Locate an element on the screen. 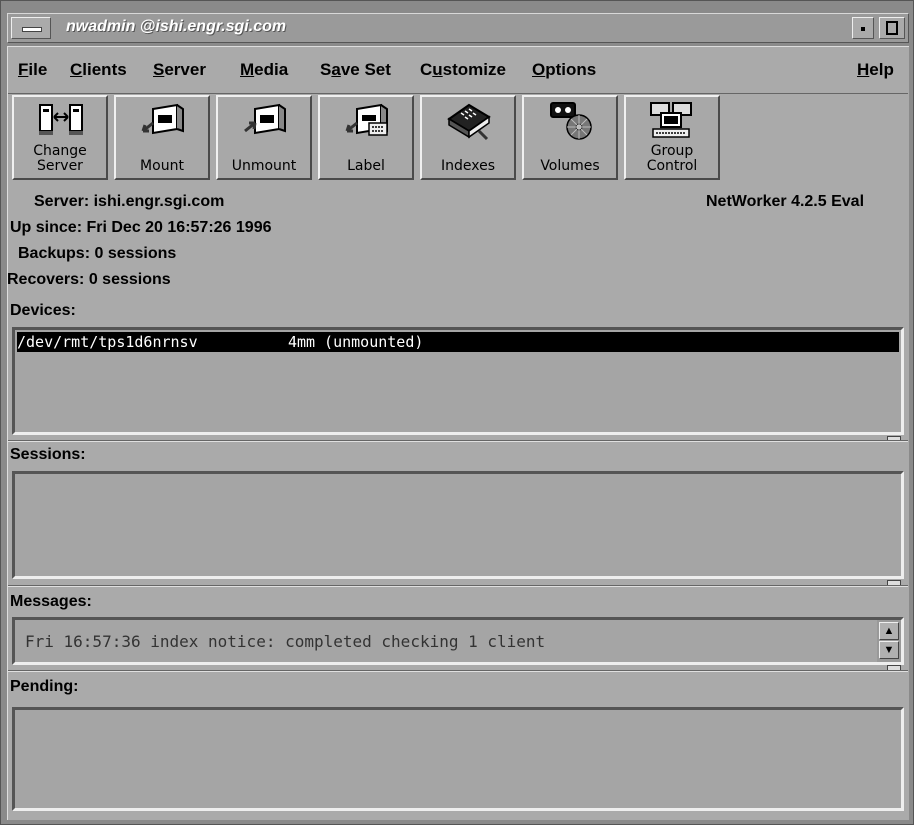 This screenshot has width=914, height=825. indexes-label-line2: Indexes is located at coordinates (468, 166).